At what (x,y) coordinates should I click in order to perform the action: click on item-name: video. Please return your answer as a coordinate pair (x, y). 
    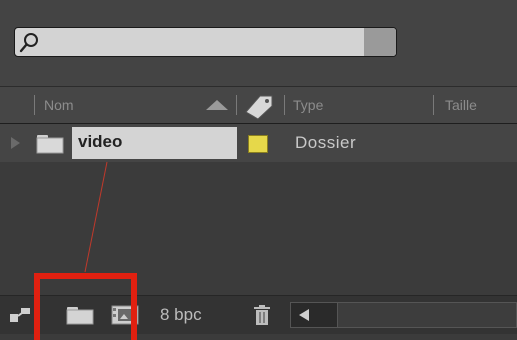
    Looking at the image, I should click on (100, 142).